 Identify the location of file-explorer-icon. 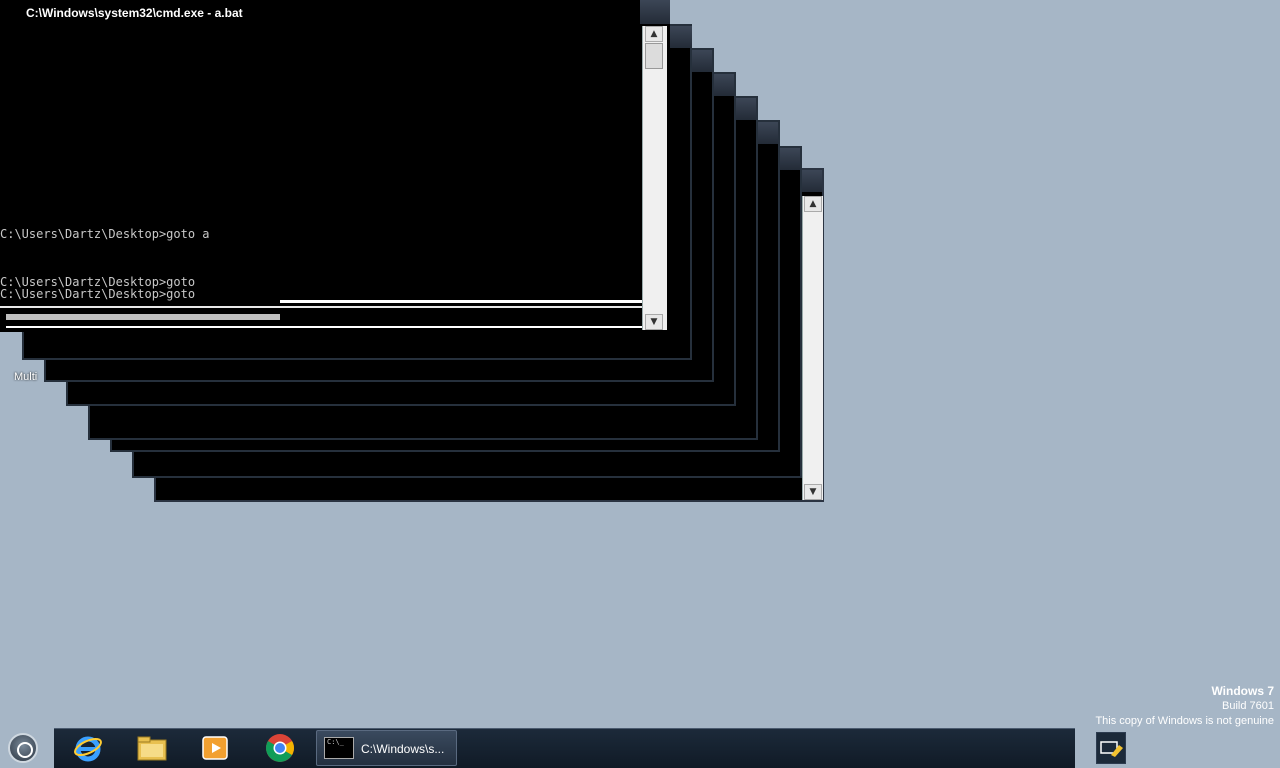
(152, 748).